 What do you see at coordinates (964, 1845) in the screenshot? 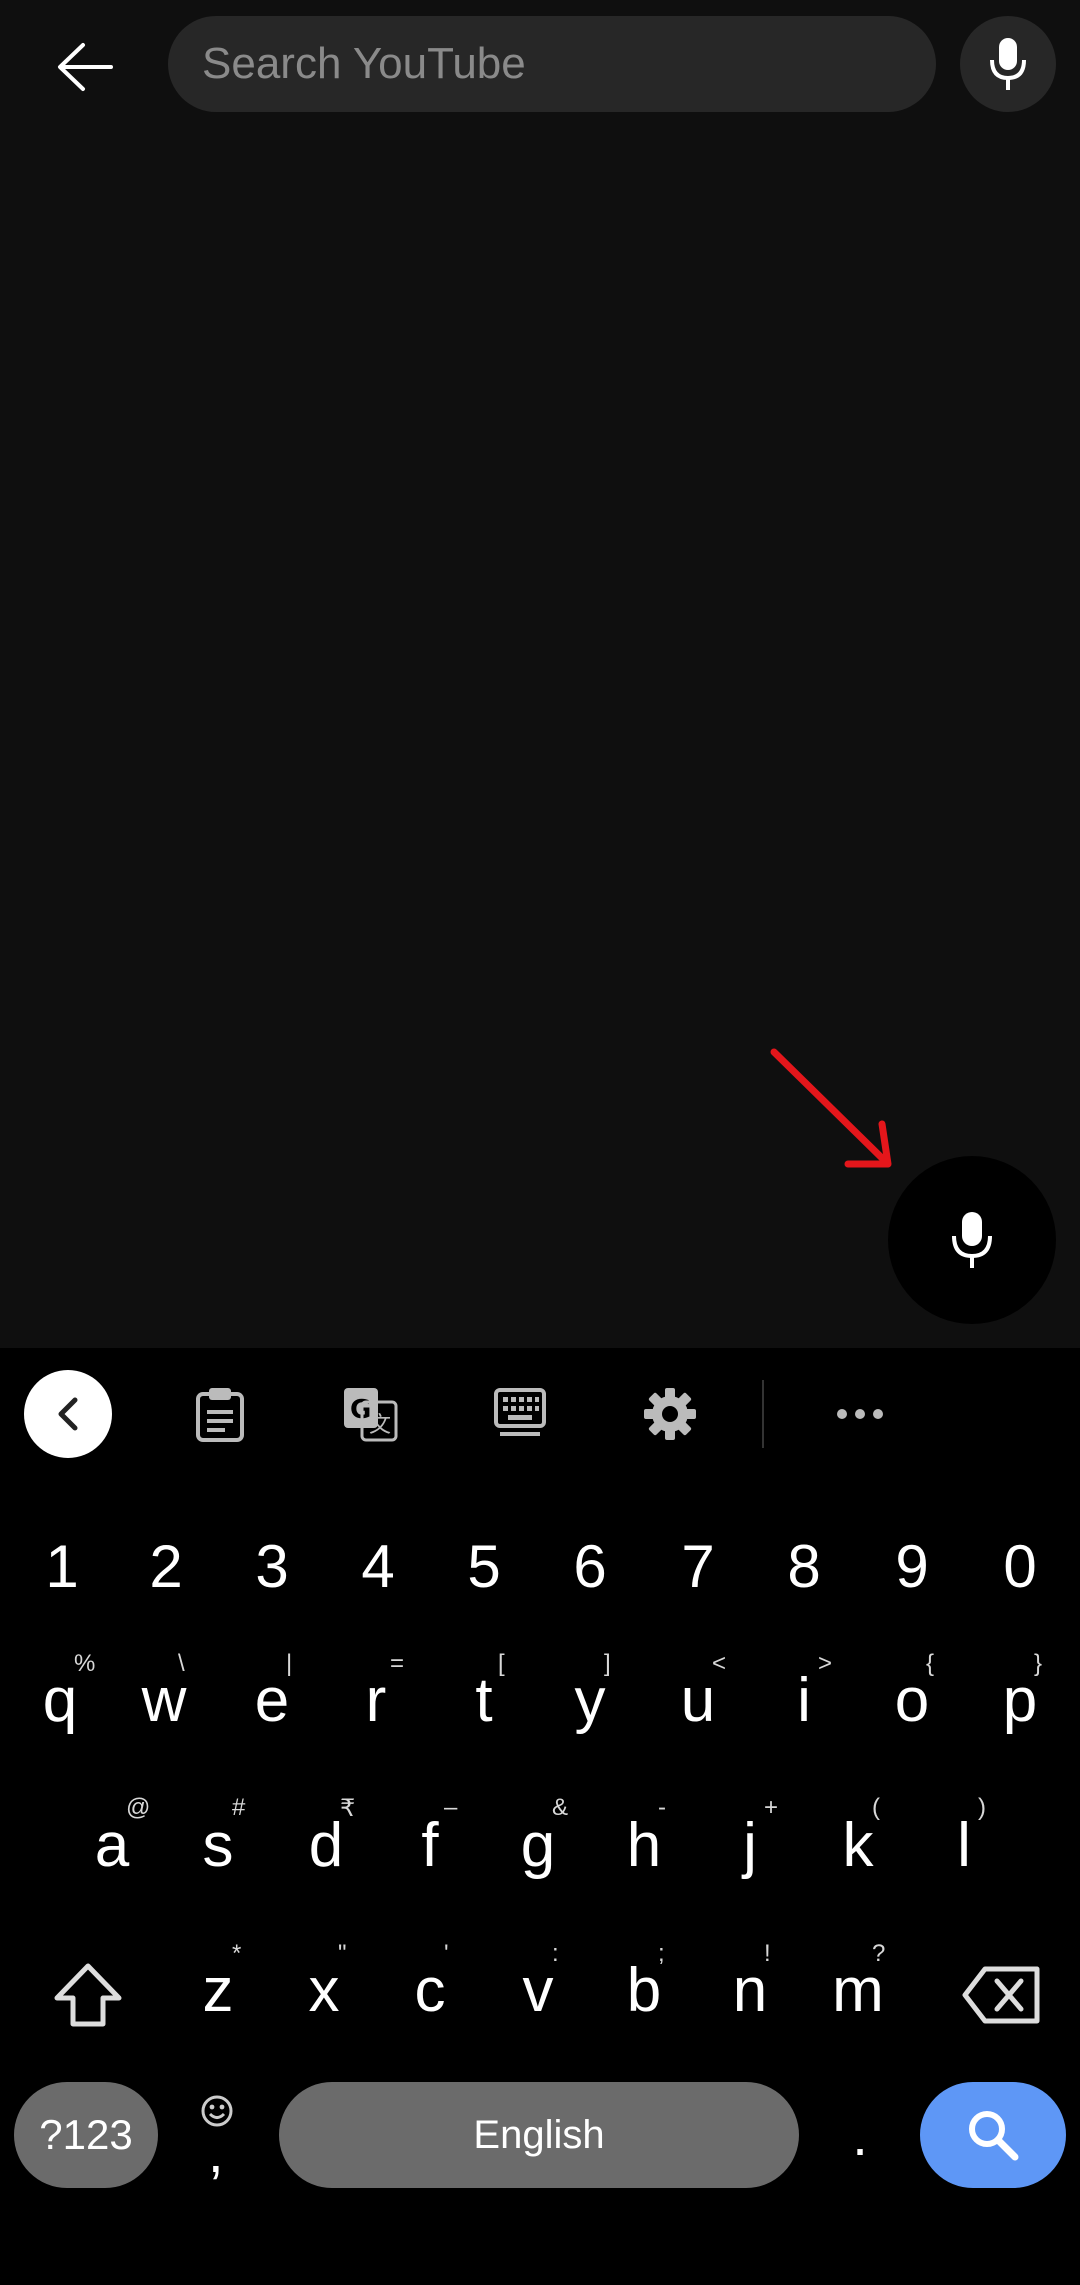
I see `key-l: l` at bounding box center [964, 1845].